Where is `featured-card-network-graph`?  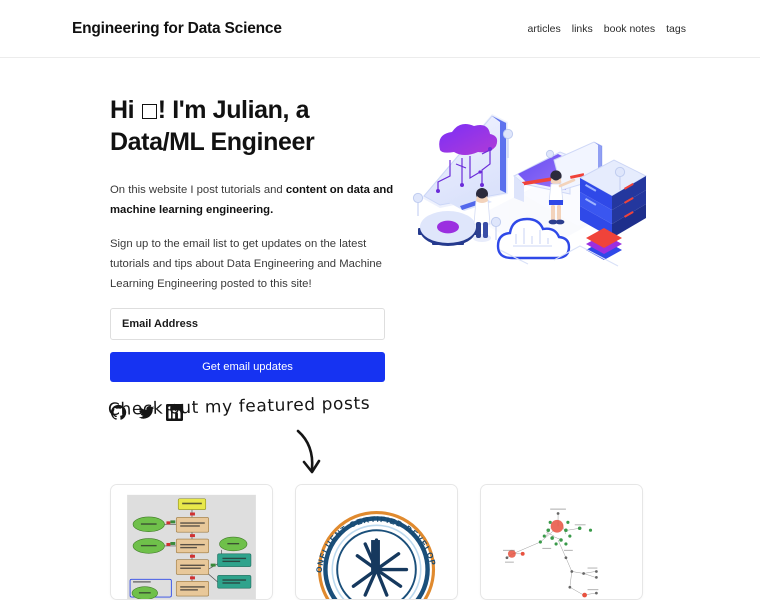
featured-card-network-graph is located at coordinates (561, 542).